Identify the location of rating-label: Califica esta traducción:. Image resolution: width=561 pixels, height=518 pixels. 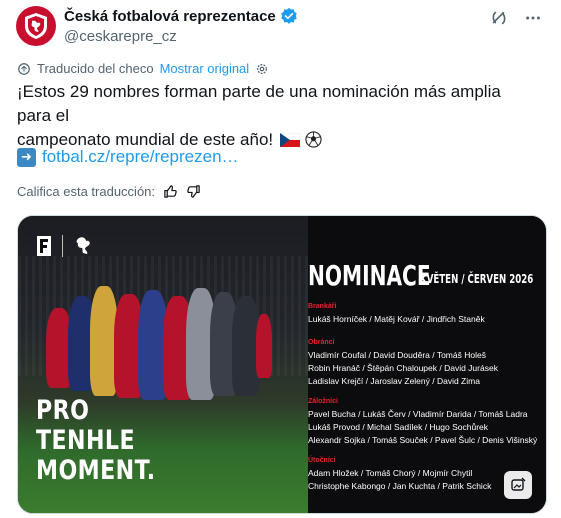
(86, 191).